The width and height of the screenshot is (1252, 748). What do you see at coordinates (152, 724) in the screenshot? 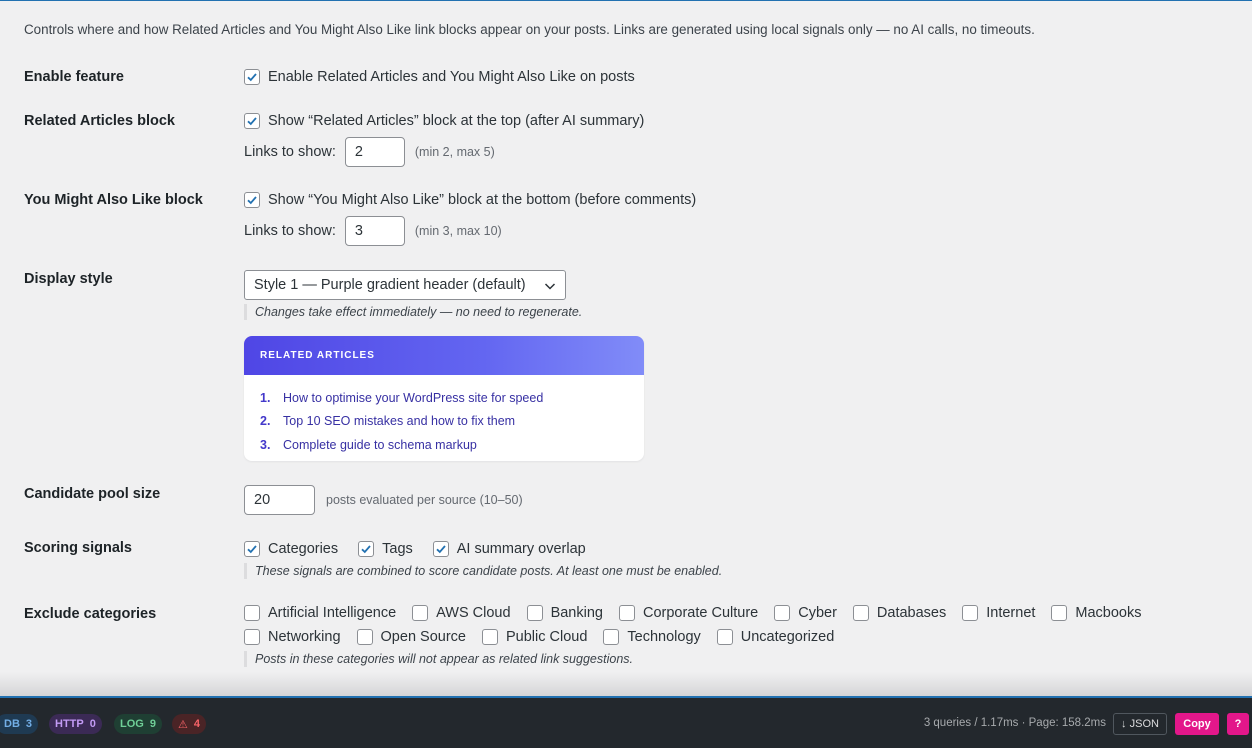
I see `log-count: 9` at bounding box center [152, 724].